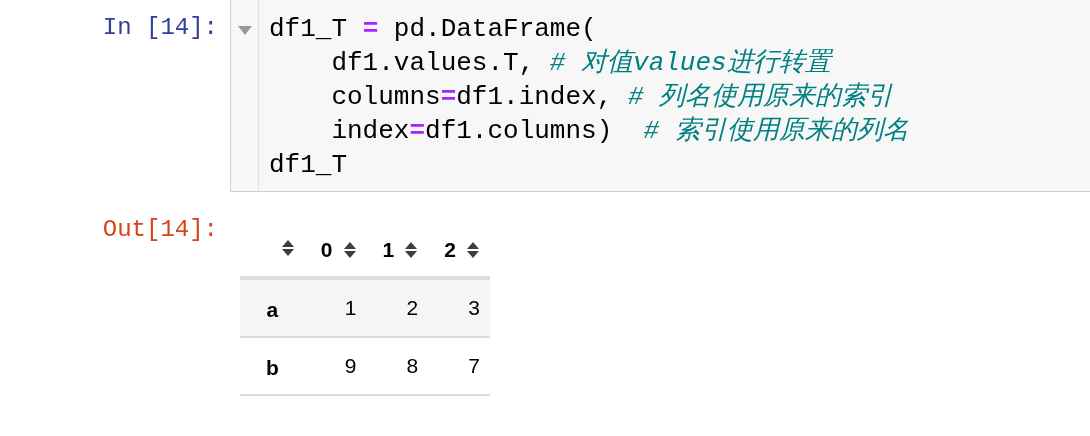  What do you see at coordinates (459, 366) in the screenshot?
I see `table-cell: 7` at bounding box center [459, 366].